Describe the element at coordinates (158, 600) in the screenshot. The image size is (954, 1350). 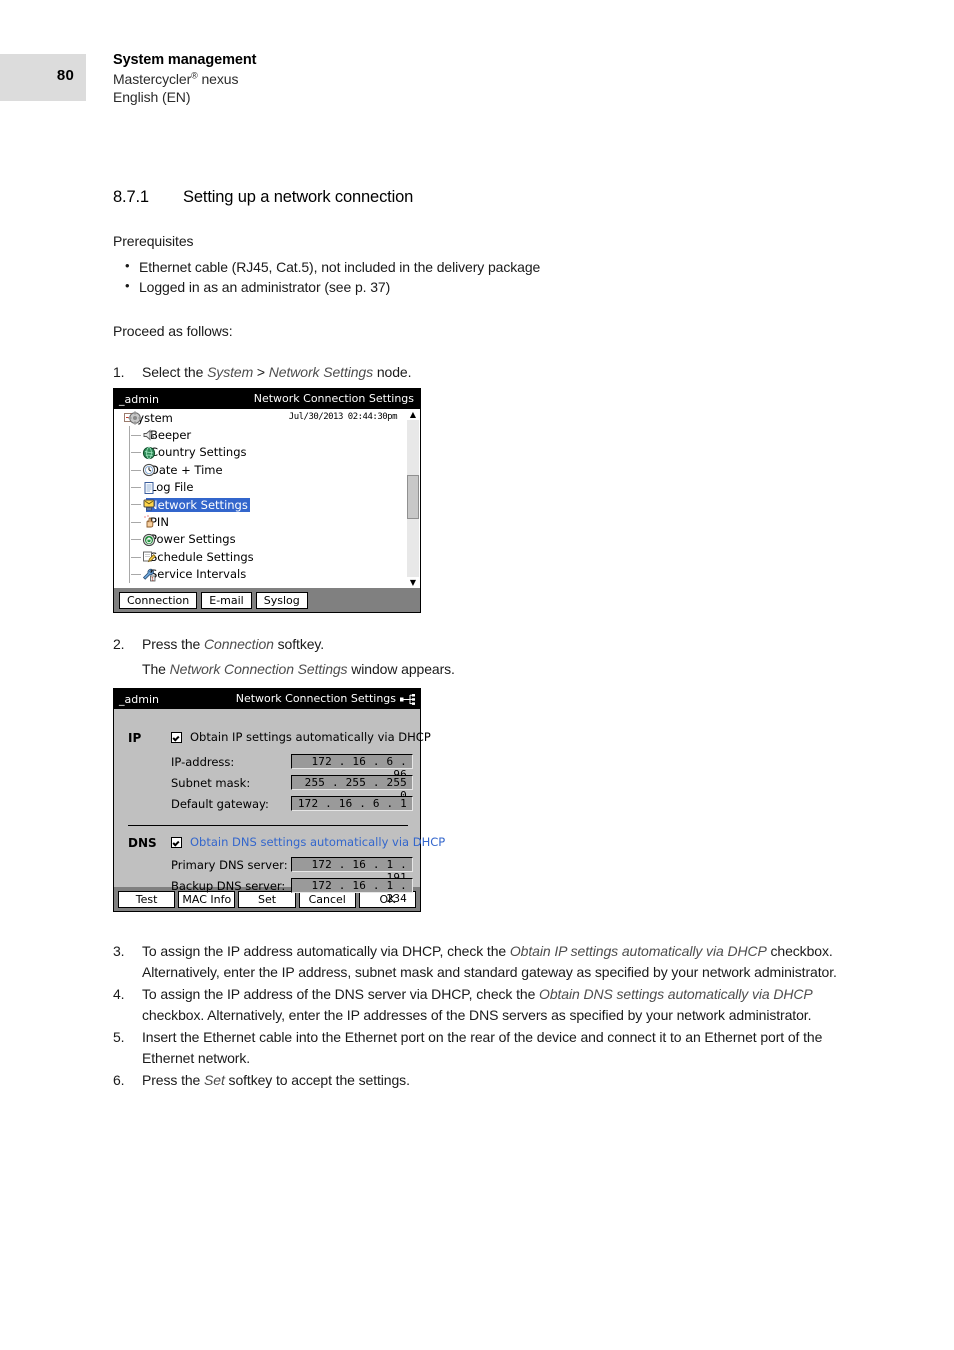
I see `softkey-connection: Connection` at that location.